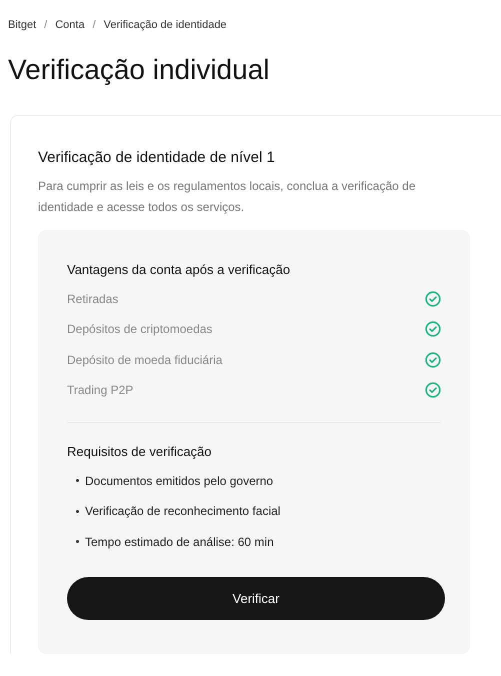 This screenshot has width=501, height=676. What do you see at coordinates (256, 598) in the screenshot?
I see `verify-button: Verificar` at bounding box center [256, 598].